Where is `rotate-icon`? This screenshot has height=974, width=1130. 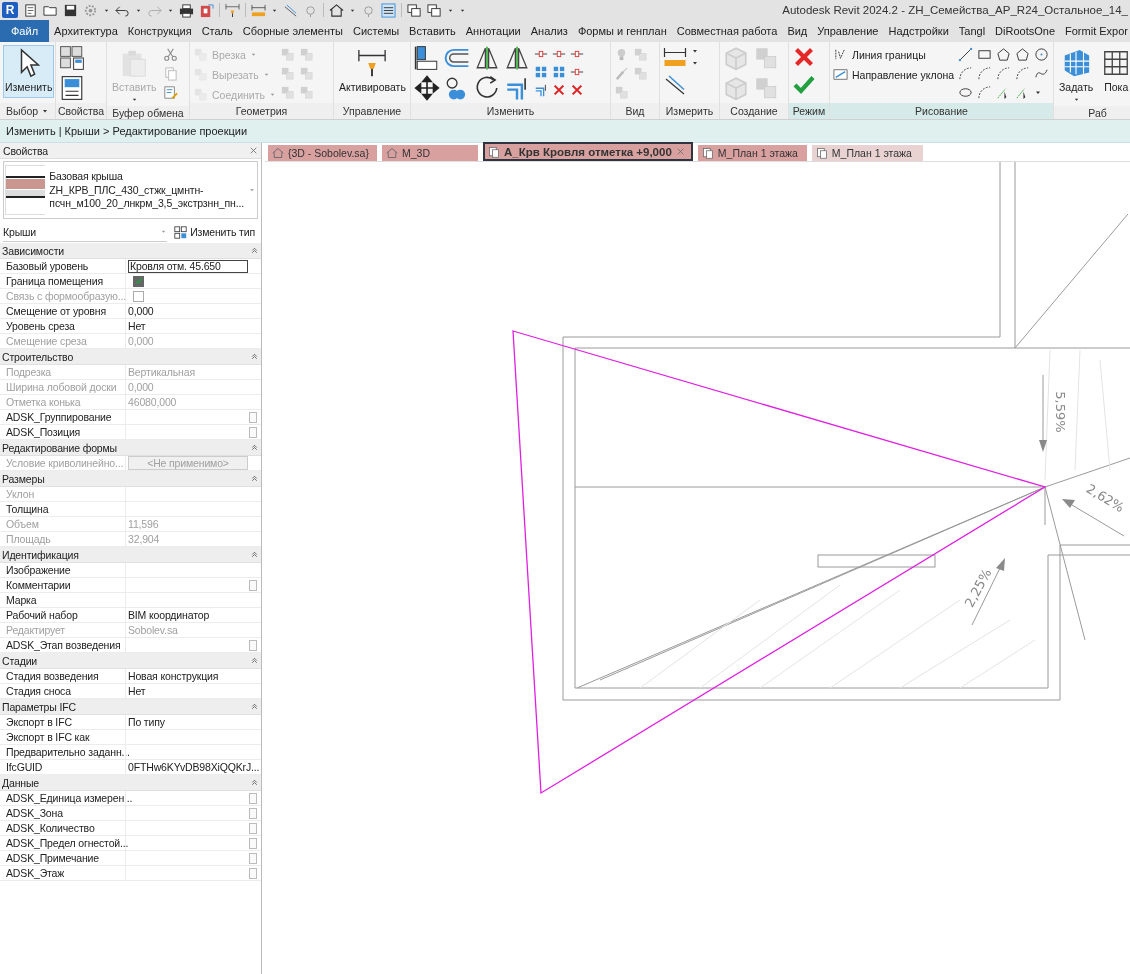
rotate-icon is located at coordinates (487, 88).